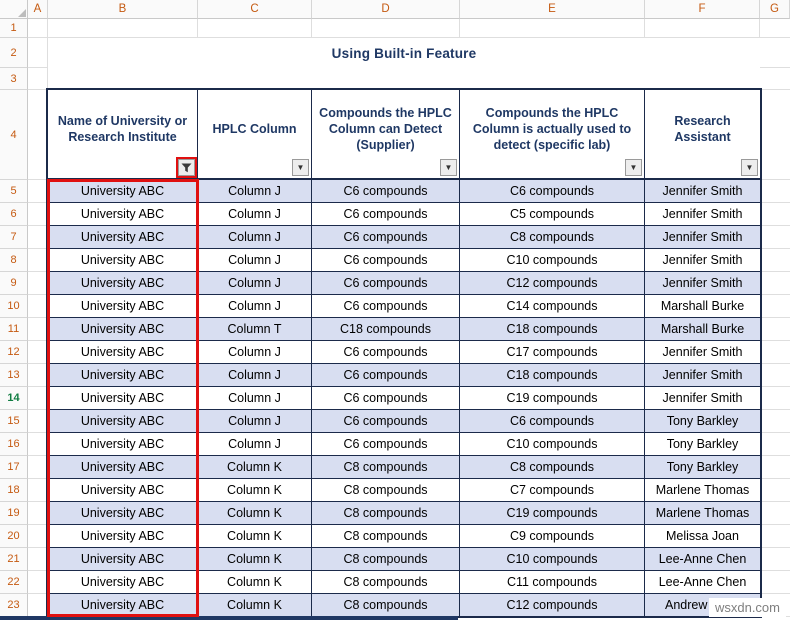  I want to click on cell-F16: Tony Barkley, so click(702, 444).